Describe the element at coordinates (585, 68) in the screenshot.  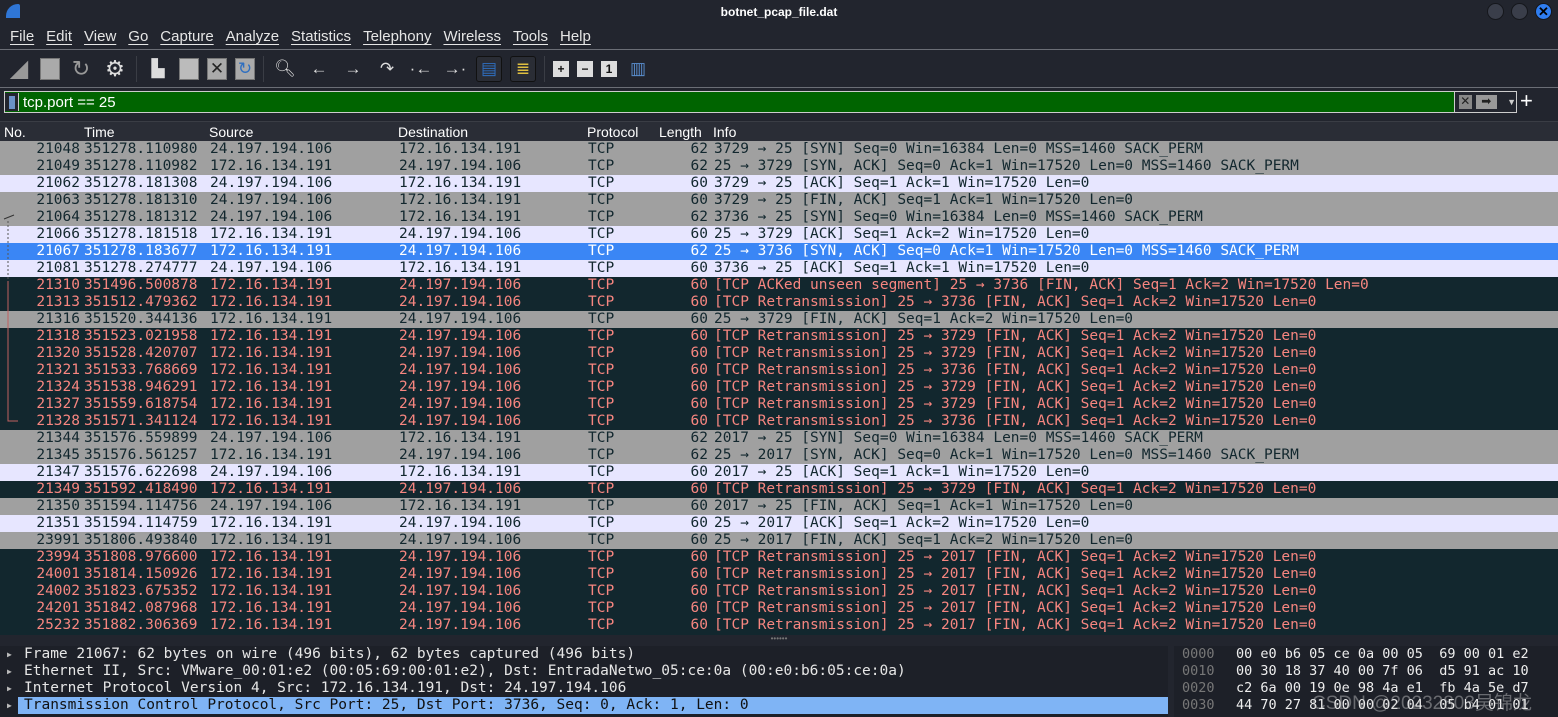
I see `zoom-out-icon: −` at that location.